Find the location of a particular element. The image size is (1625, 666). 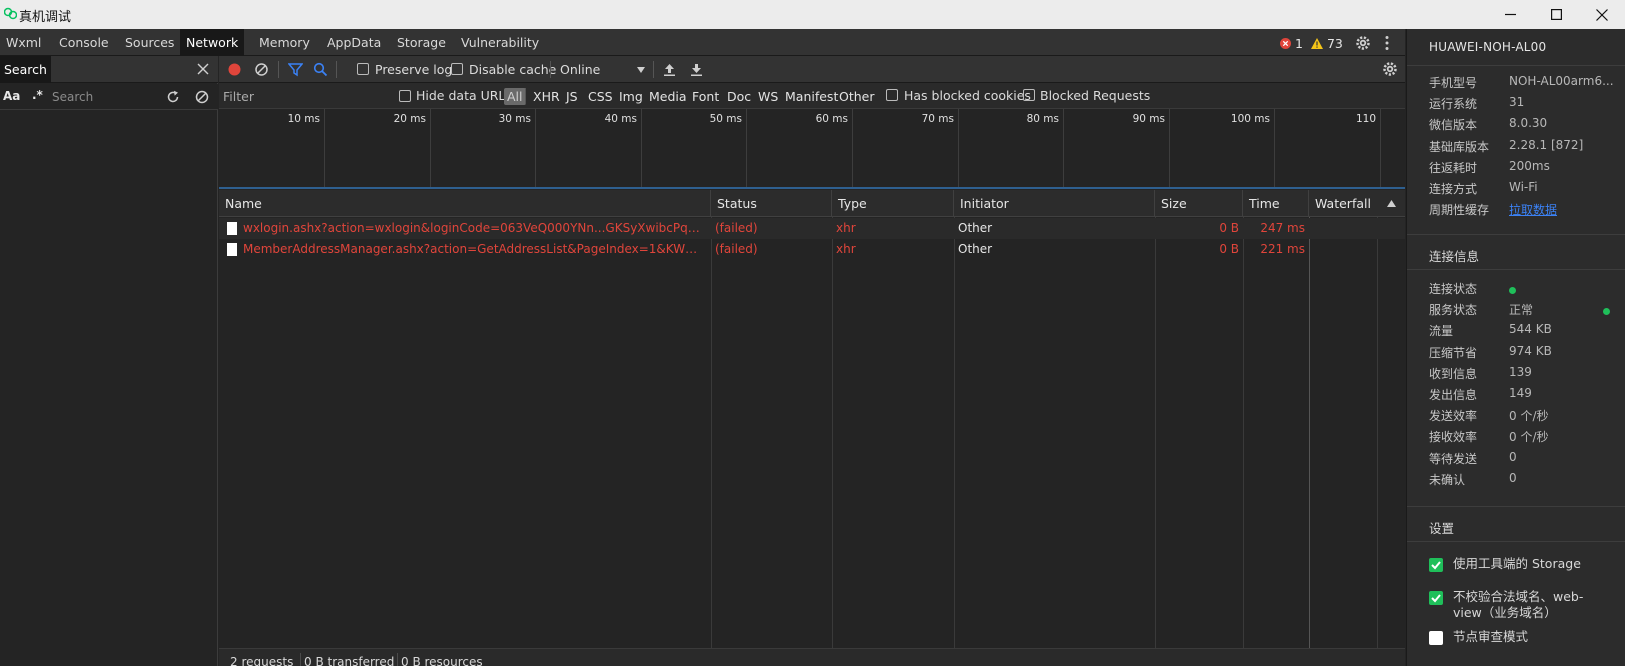

record-icon is located at coordinates (234, 69).